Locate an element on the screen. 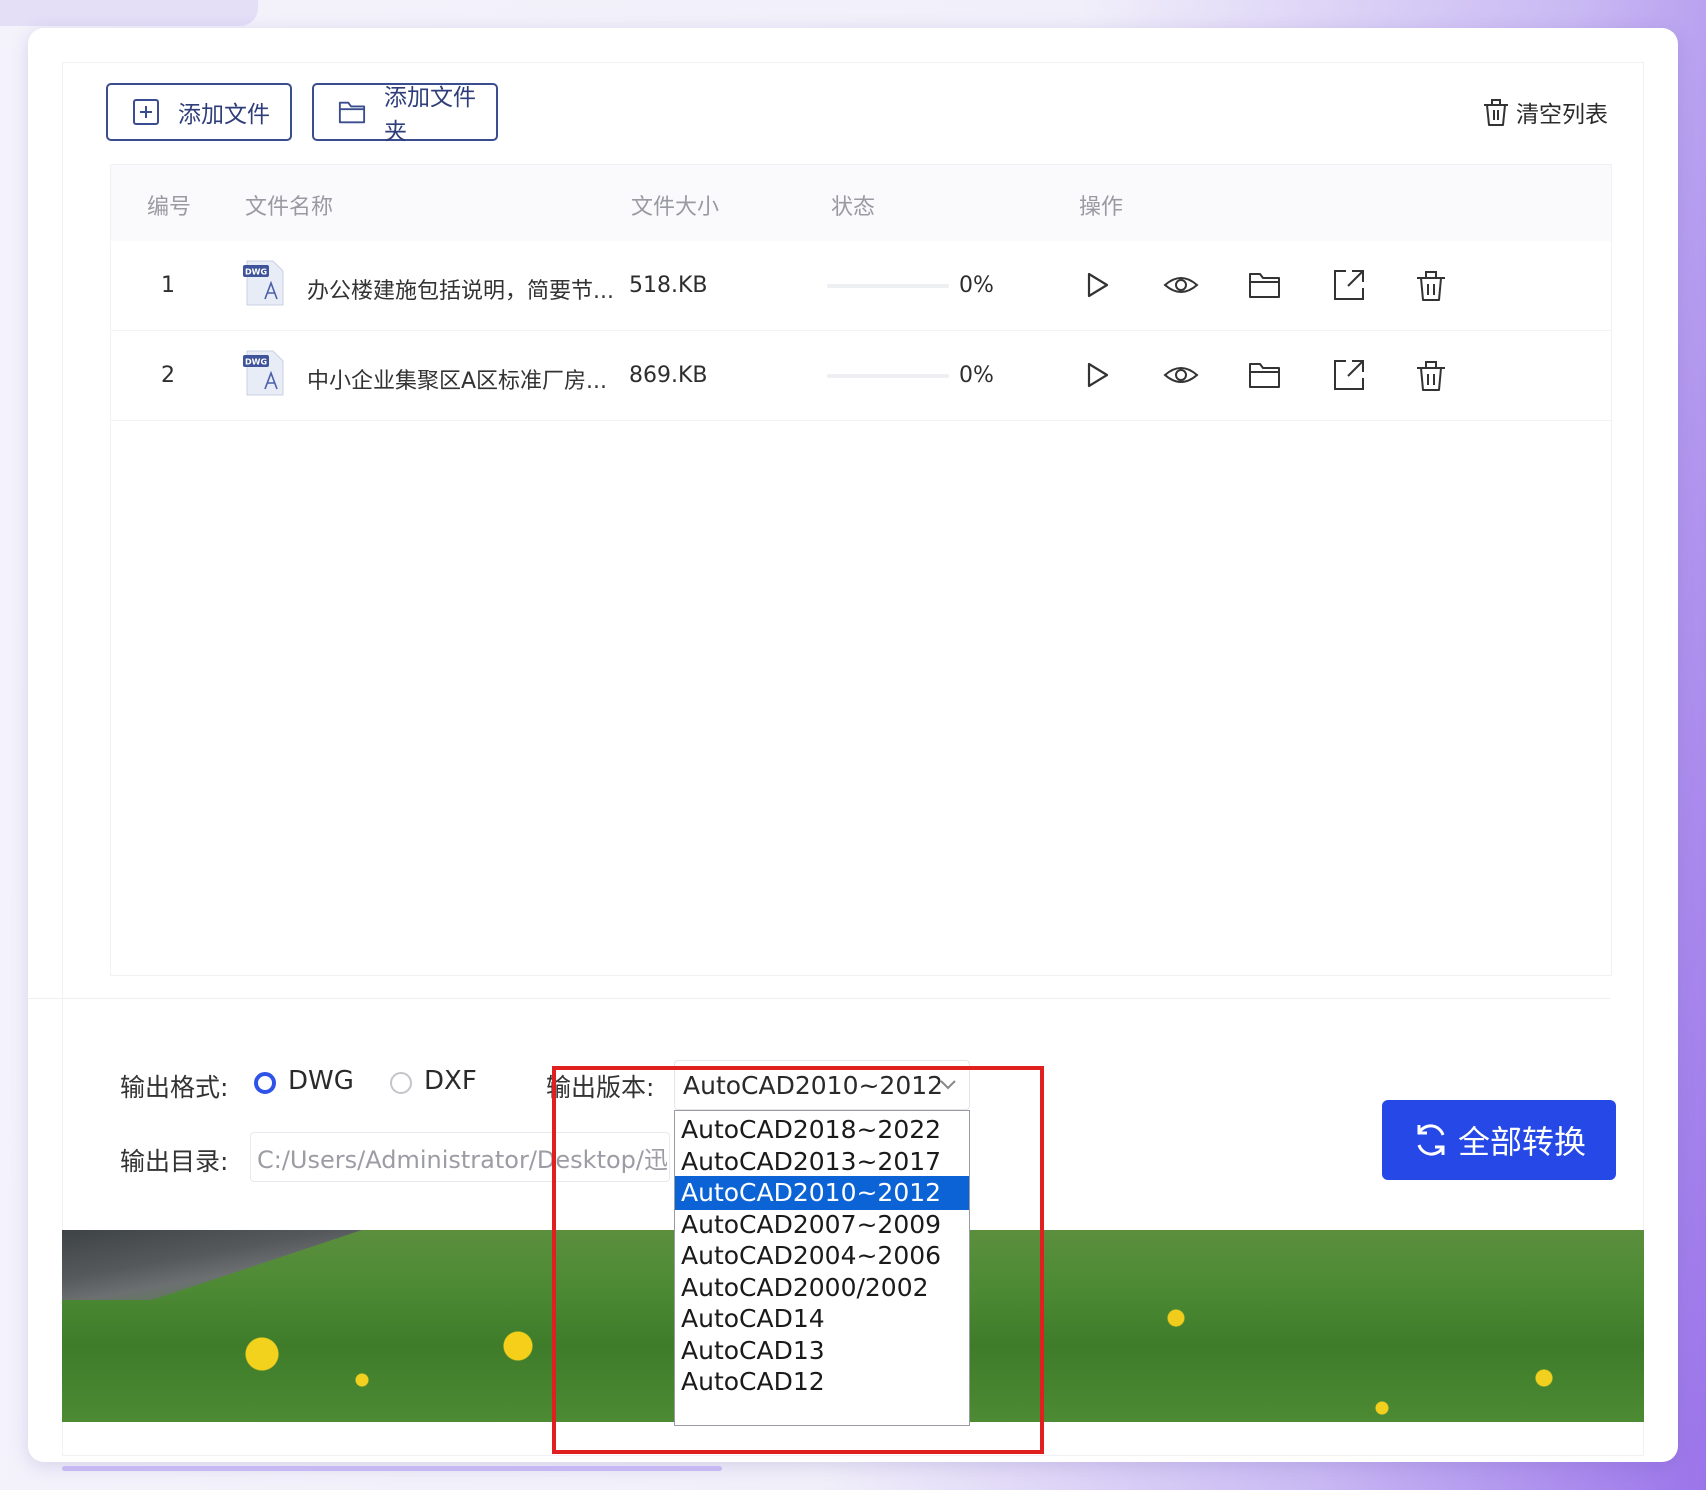  row-number: 1 is located at coordinates (168, 285).